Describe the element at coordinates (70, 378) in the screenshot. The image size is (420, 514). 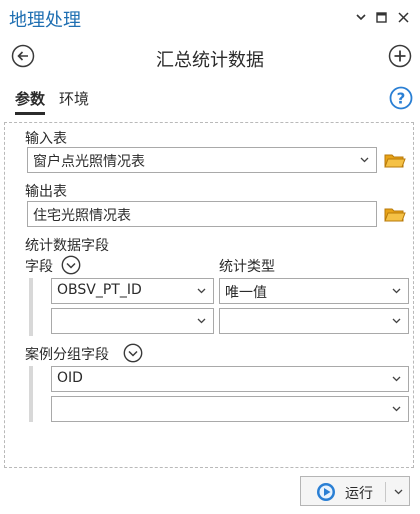
I see `case-field-value-1: OID` at that location.